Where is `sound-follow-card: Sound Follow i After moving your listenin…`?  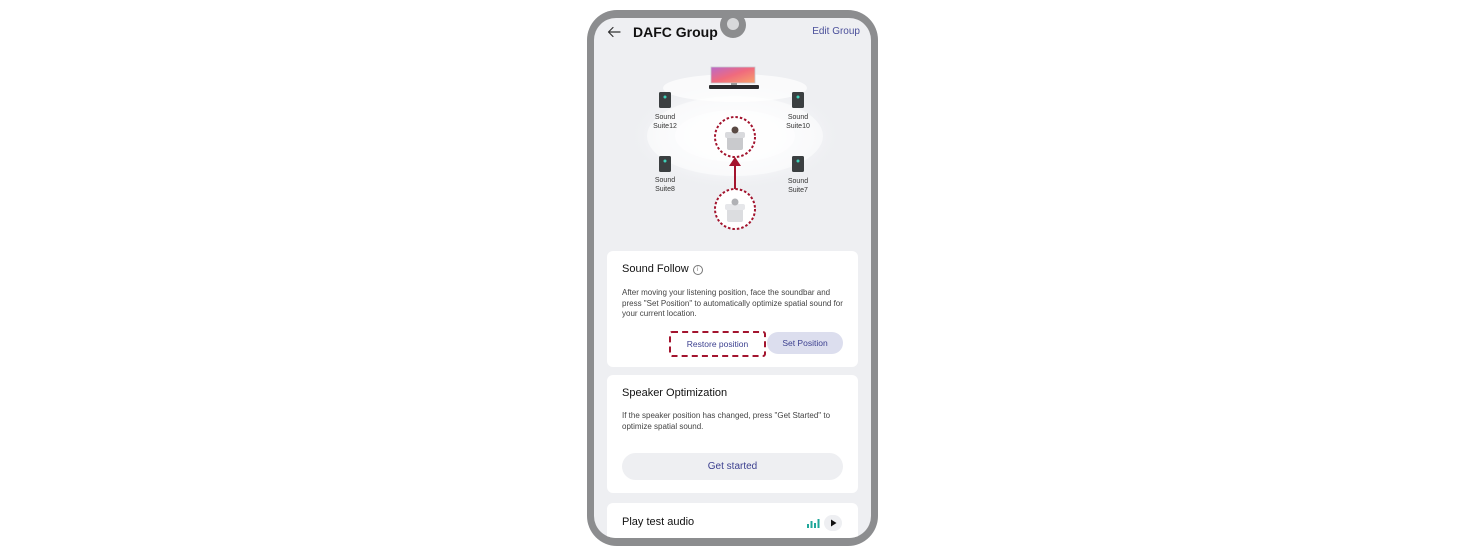
sound-follow-card: Sound Follow i After moving your listenin… is located at coordinates (732, 309).